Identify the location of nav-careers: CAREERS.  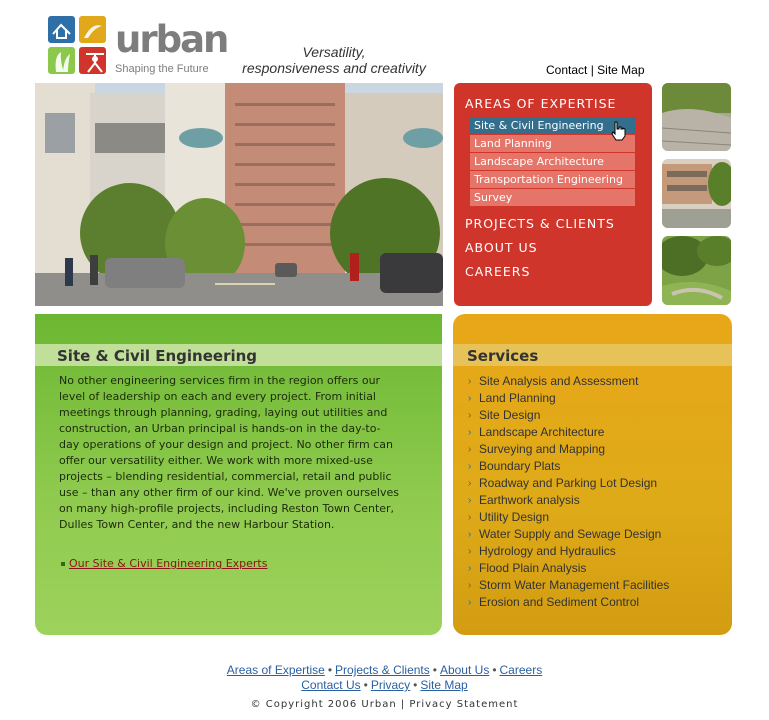
(497, 271).